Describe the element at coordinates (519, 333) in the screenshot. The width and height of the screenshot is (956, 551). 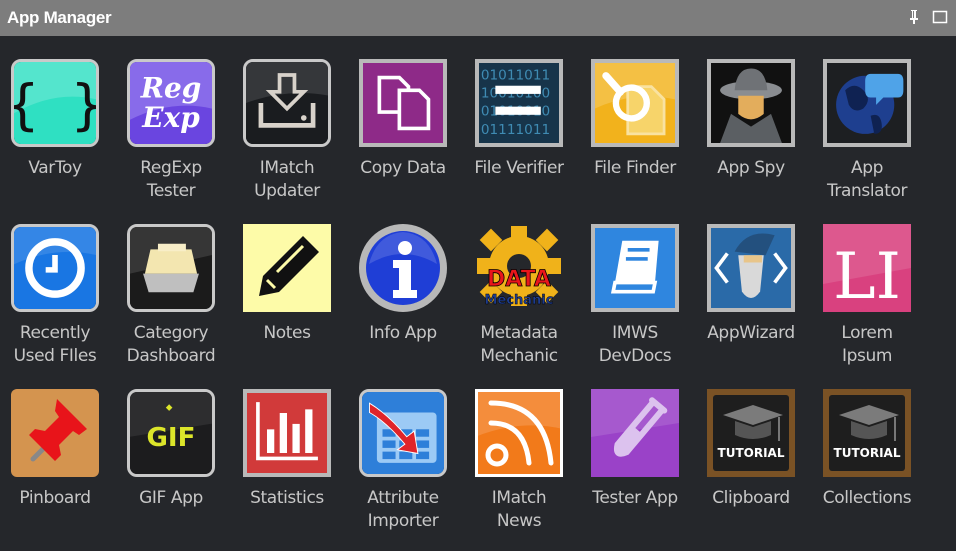
I see `app-label-line: Metadata` at that location.